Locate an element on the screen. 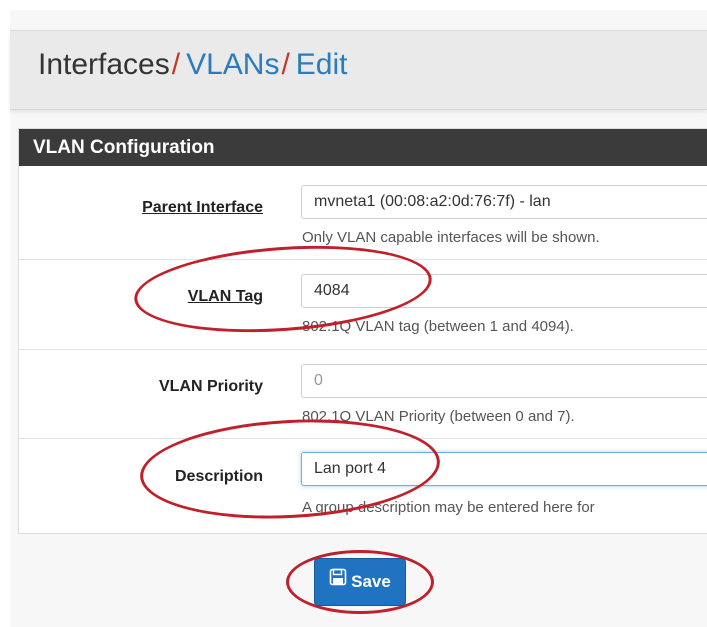 This screenshot has width=707, height=627. breadcrumb-interfaces: Interfaces is located at coordinates (104, 64).